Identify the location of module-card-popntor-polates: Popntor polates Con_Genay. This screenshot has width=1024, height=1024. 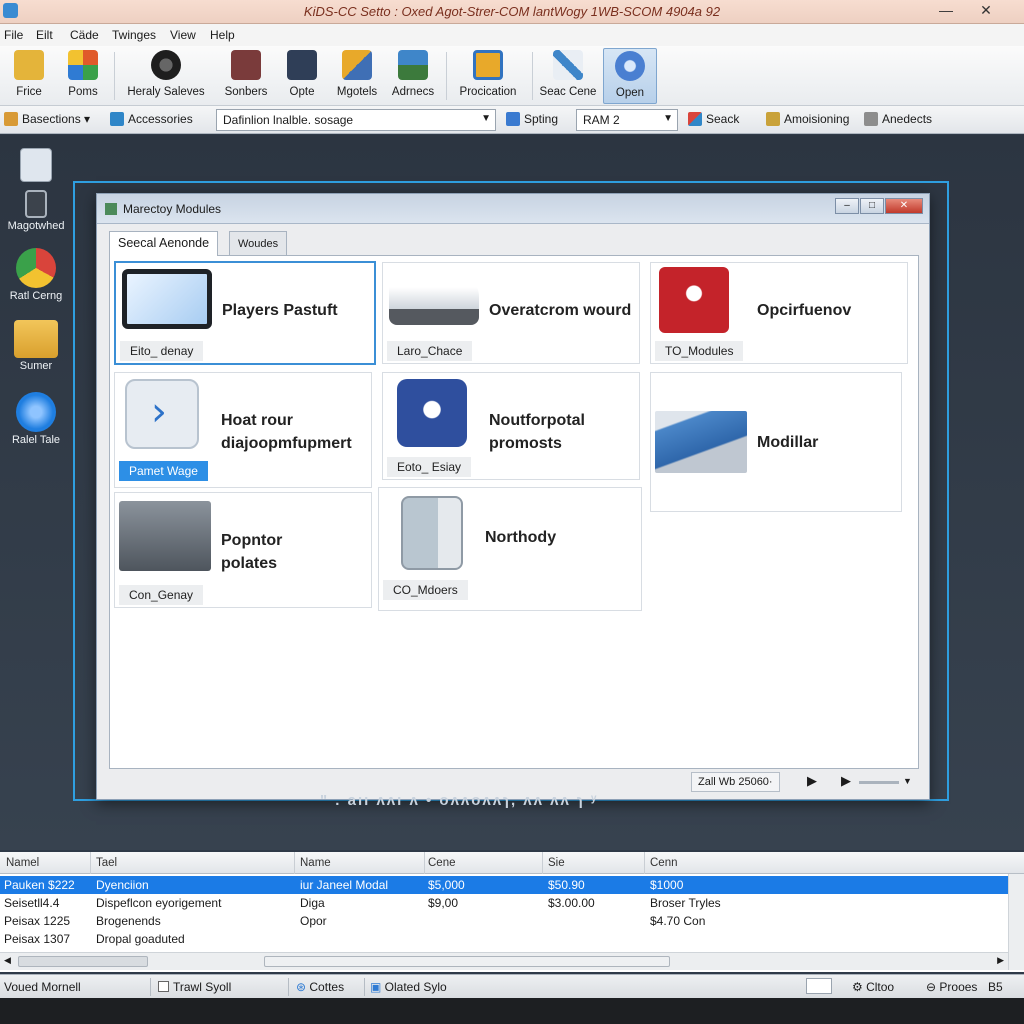
(243, 550).